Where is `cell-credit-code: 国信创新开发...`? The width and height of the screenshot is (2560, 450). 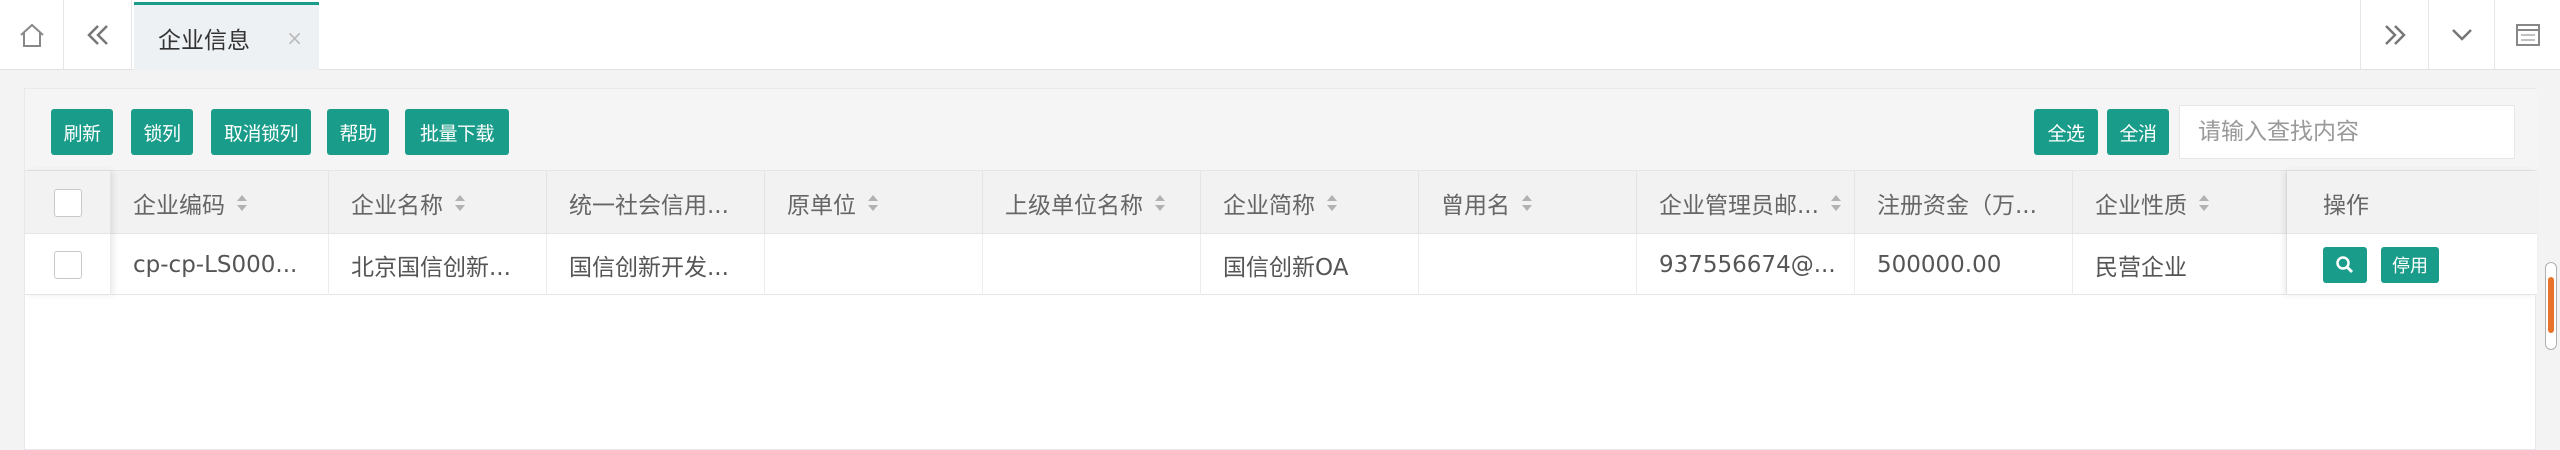
cell-credit-code: 国信创新开发... is located at coordinates (656, 264).